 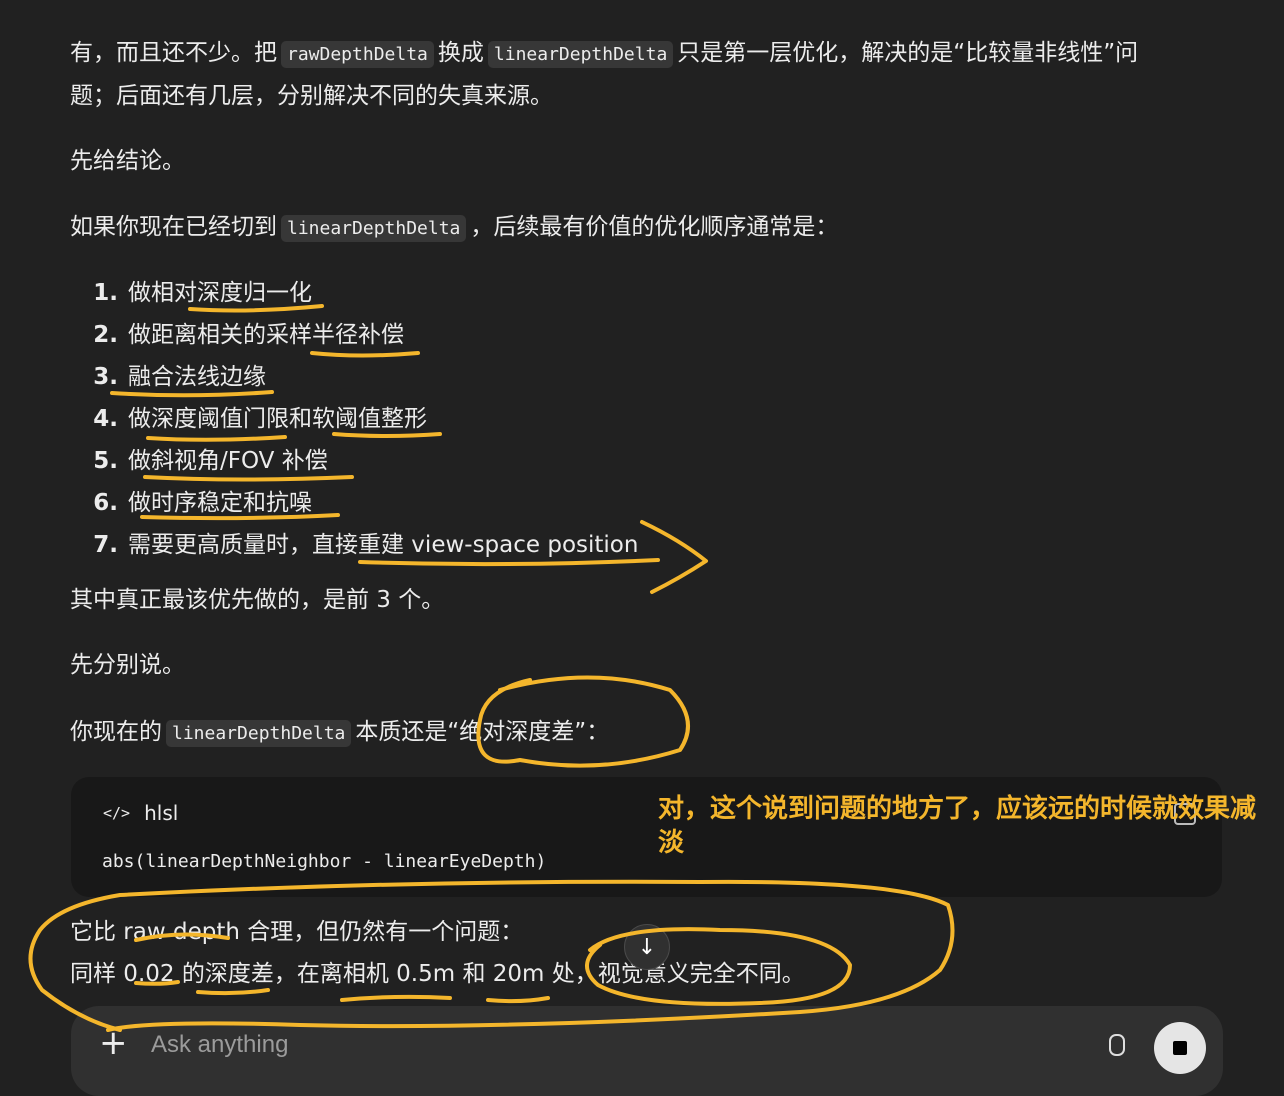 I want to click on list-number: 5., so click(x=105, y=461).